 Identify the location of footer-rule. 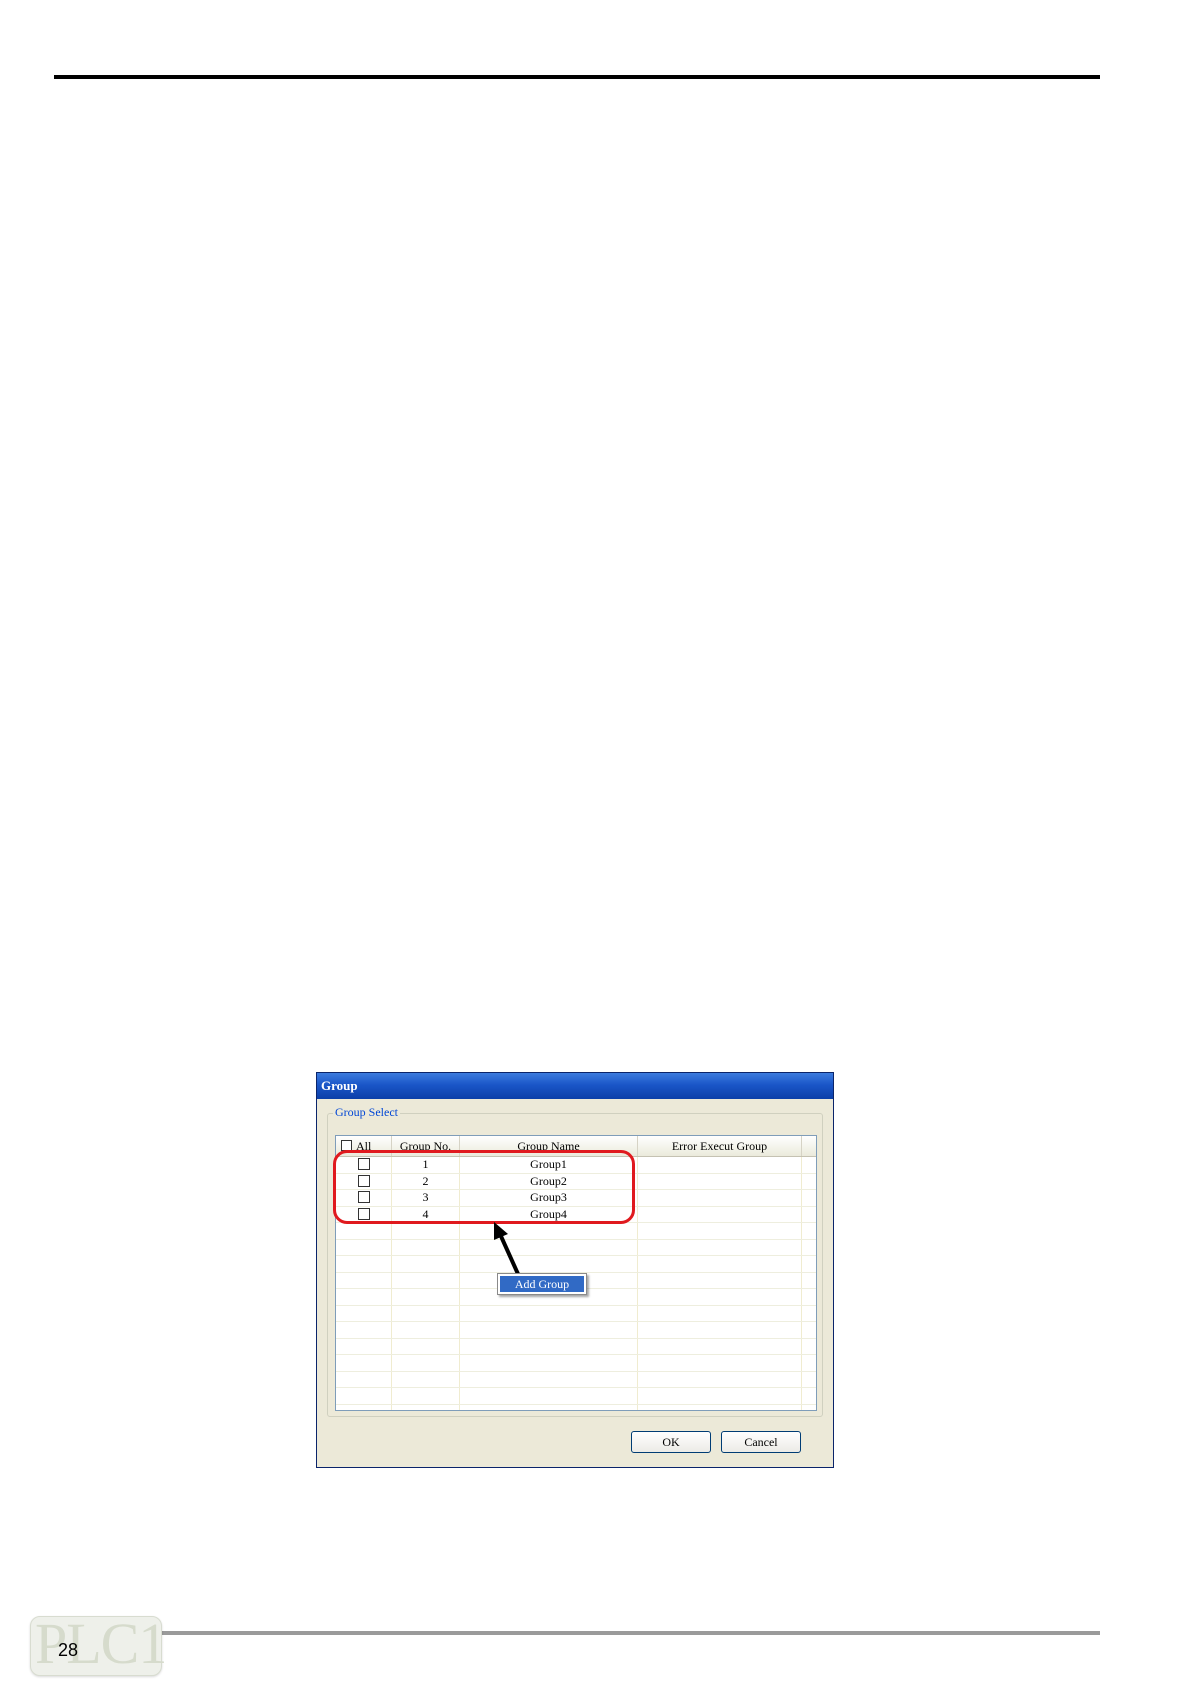
(577, 1633).